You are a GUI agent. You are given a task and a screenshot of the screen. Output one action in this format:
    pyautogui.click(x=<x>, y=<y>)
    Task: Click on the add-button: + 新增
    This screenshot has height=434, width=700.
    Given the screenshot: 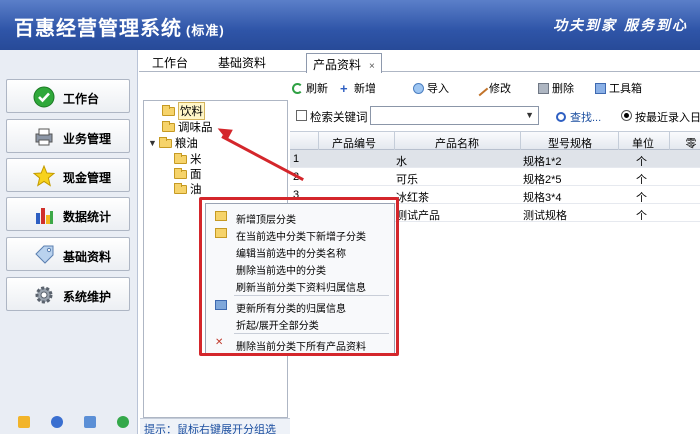 What is the action you would take?
    pyautogui.click(x=358, y=88)
    